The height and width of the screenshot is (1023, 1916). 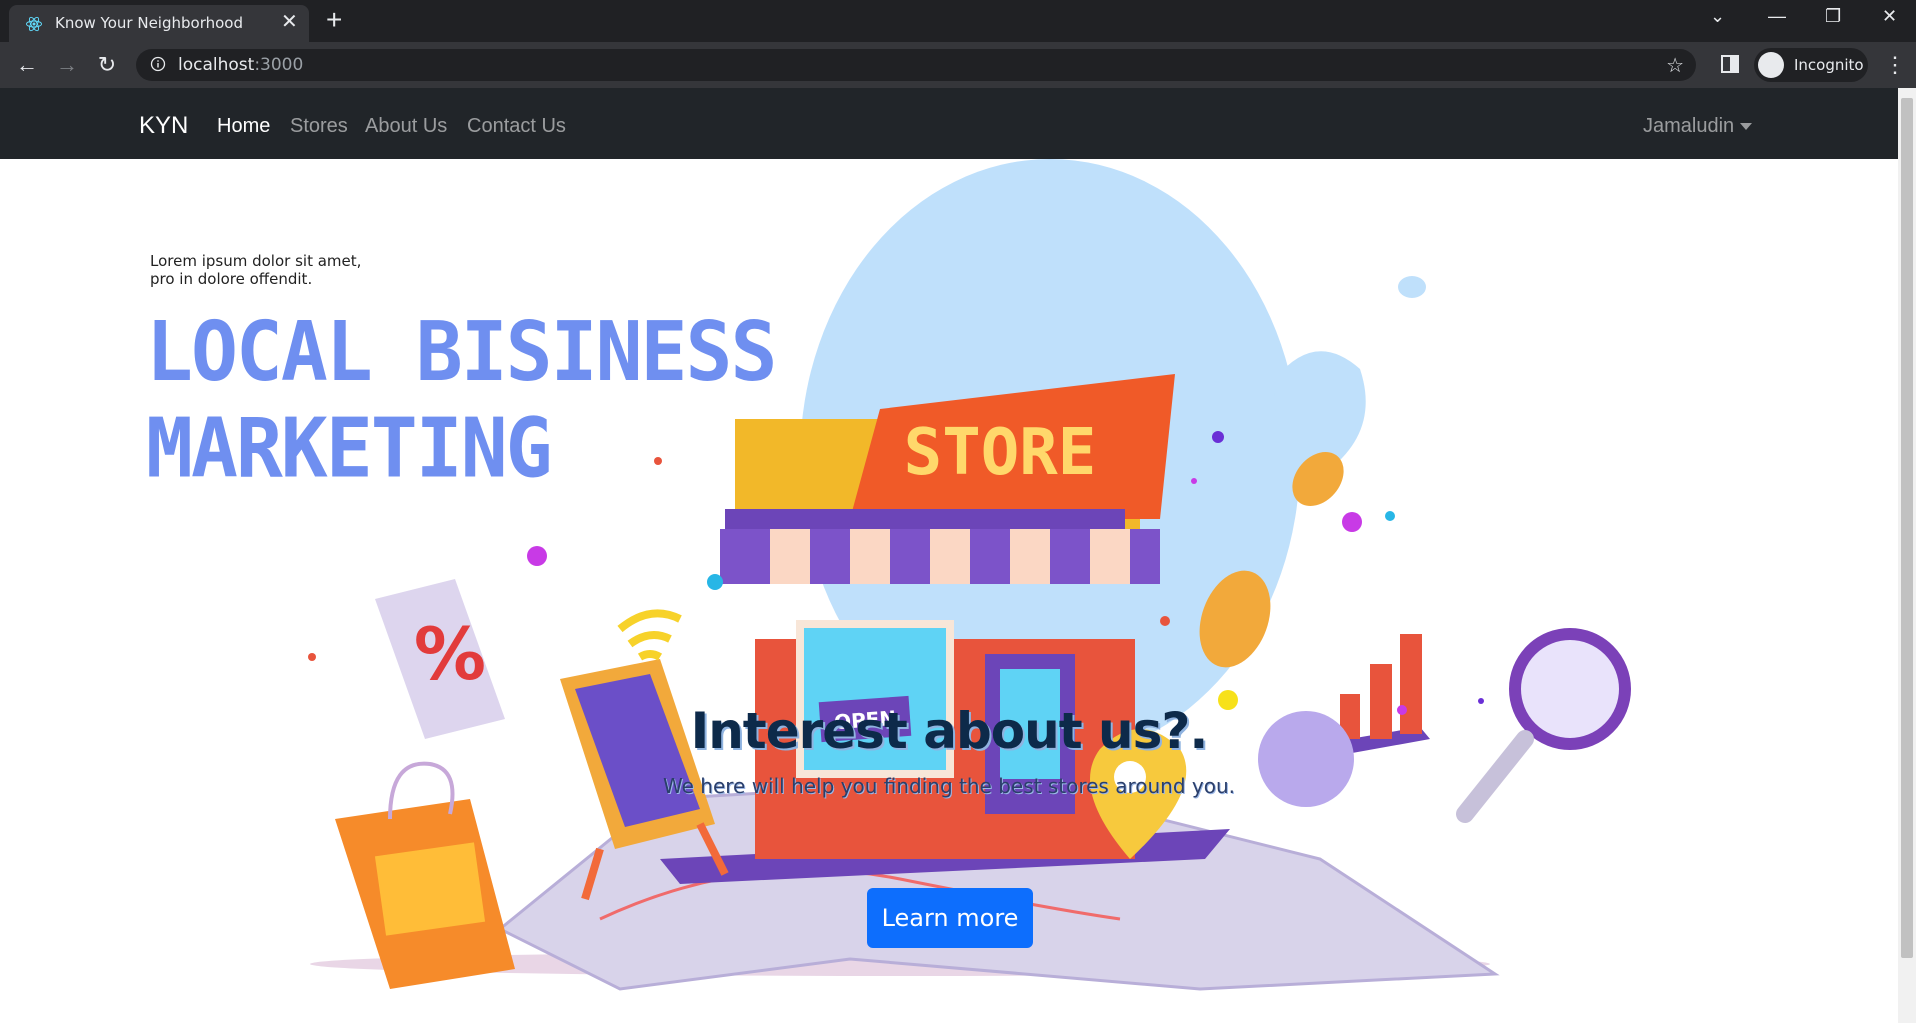 What do you see at coordinates (949, 731) in the screenshot?
I see `hero-headline: Interest about us?.` at bounding box center [949, 731].